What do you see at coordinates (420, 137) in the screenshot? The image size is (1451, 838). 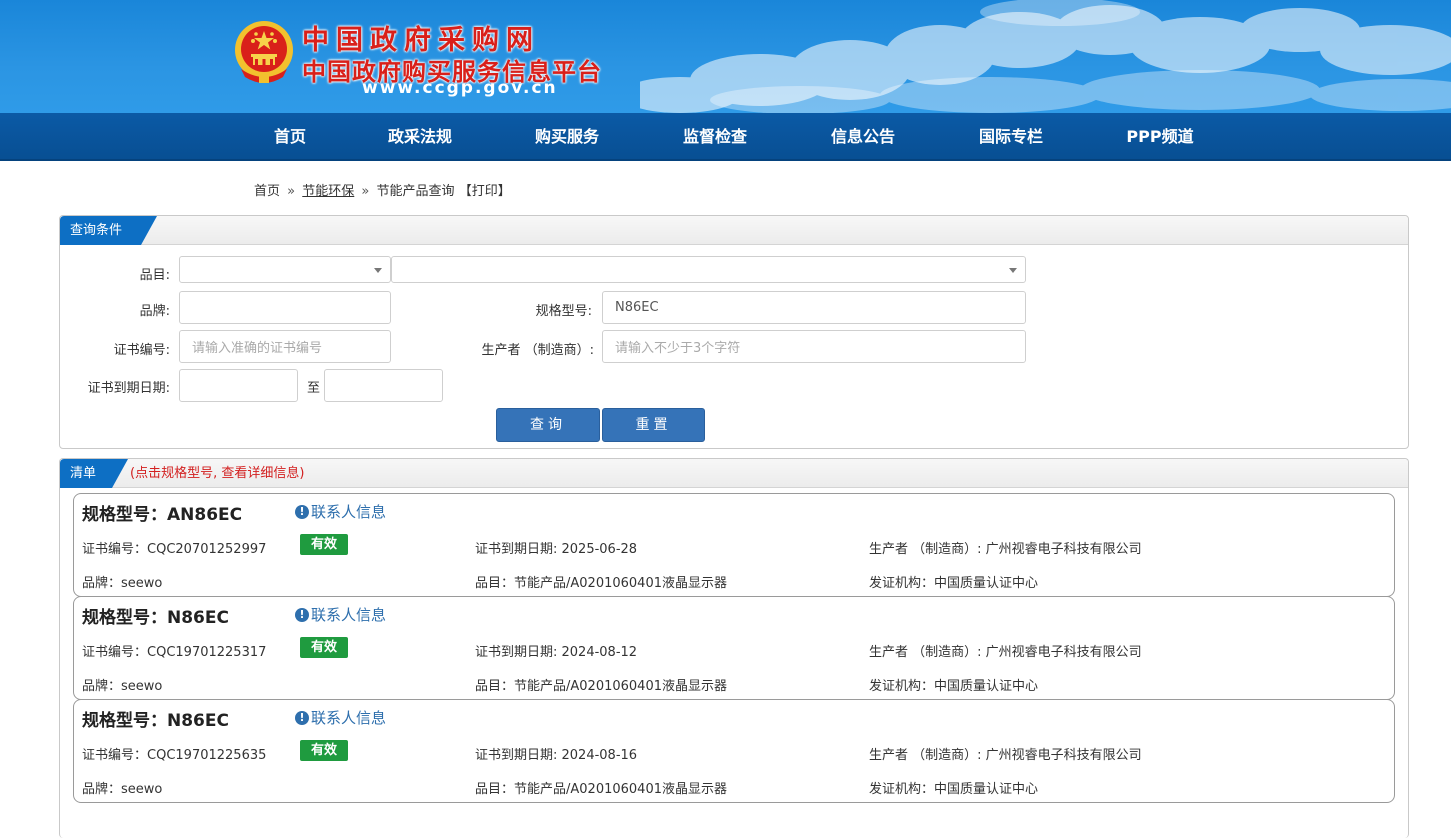 I see `nav-item-procurement-law: 政采法规` at bounding box center [420, 137].